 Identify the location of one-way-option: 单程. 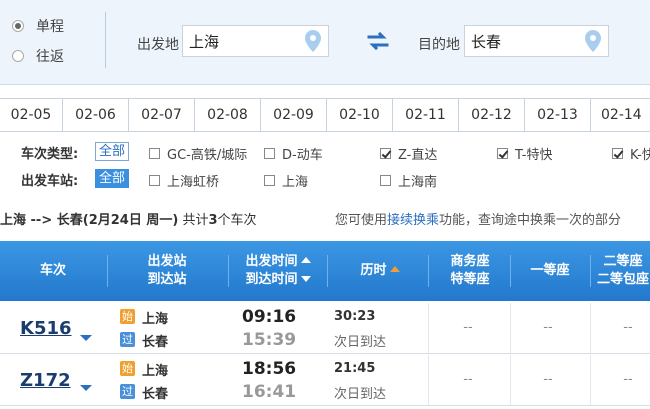
(38, 26).